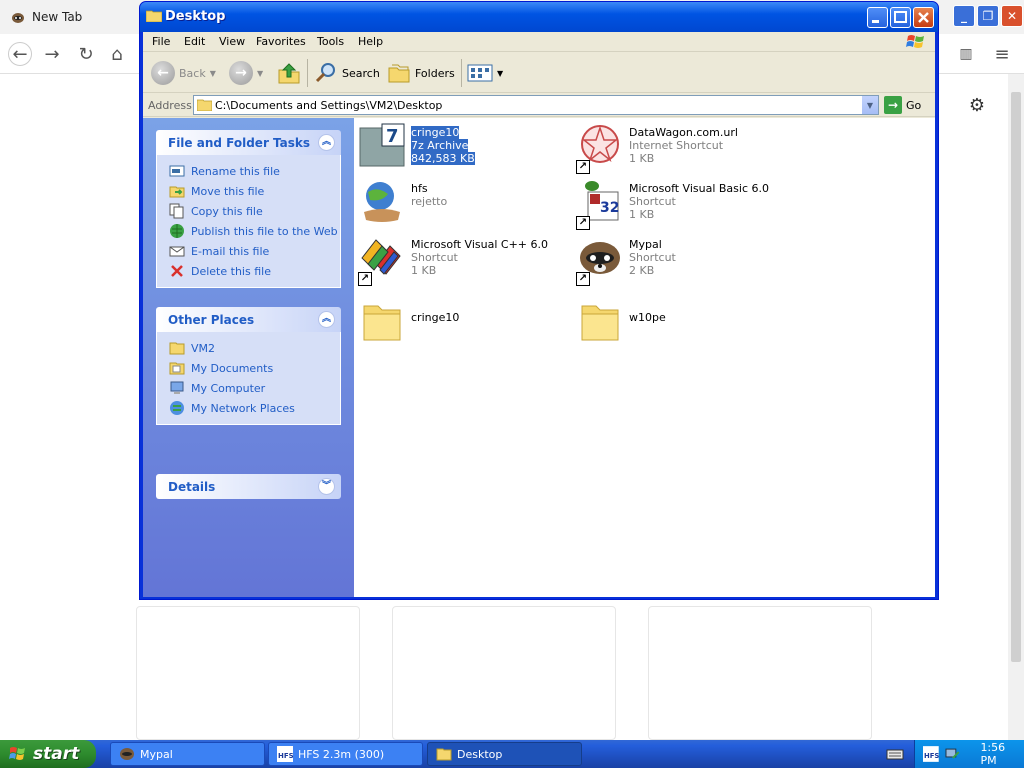 This screenshot has width=1024, height=768. What do you see at coordinates (248, 319) in the screenshot?
I see `other-places-header: Other Places ︽` at bounding box center [248, 319].